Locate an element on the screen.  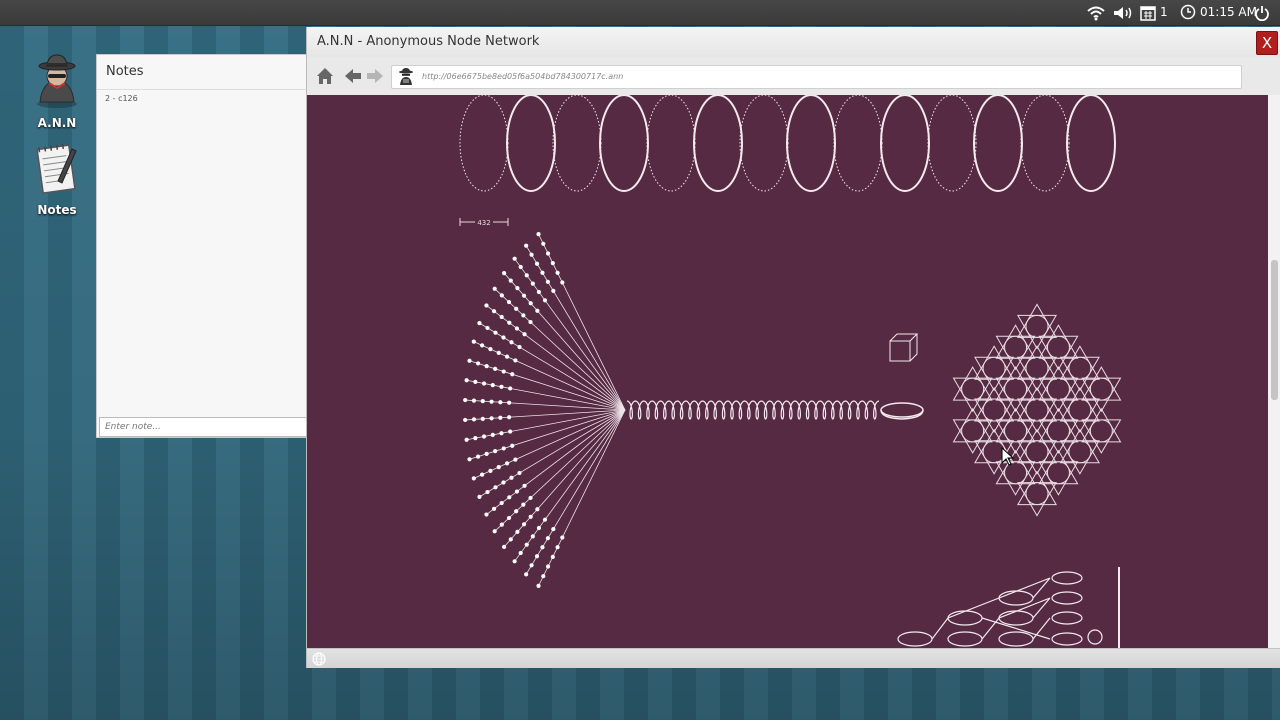
notepad-icon is located at coordinates (56, 168).